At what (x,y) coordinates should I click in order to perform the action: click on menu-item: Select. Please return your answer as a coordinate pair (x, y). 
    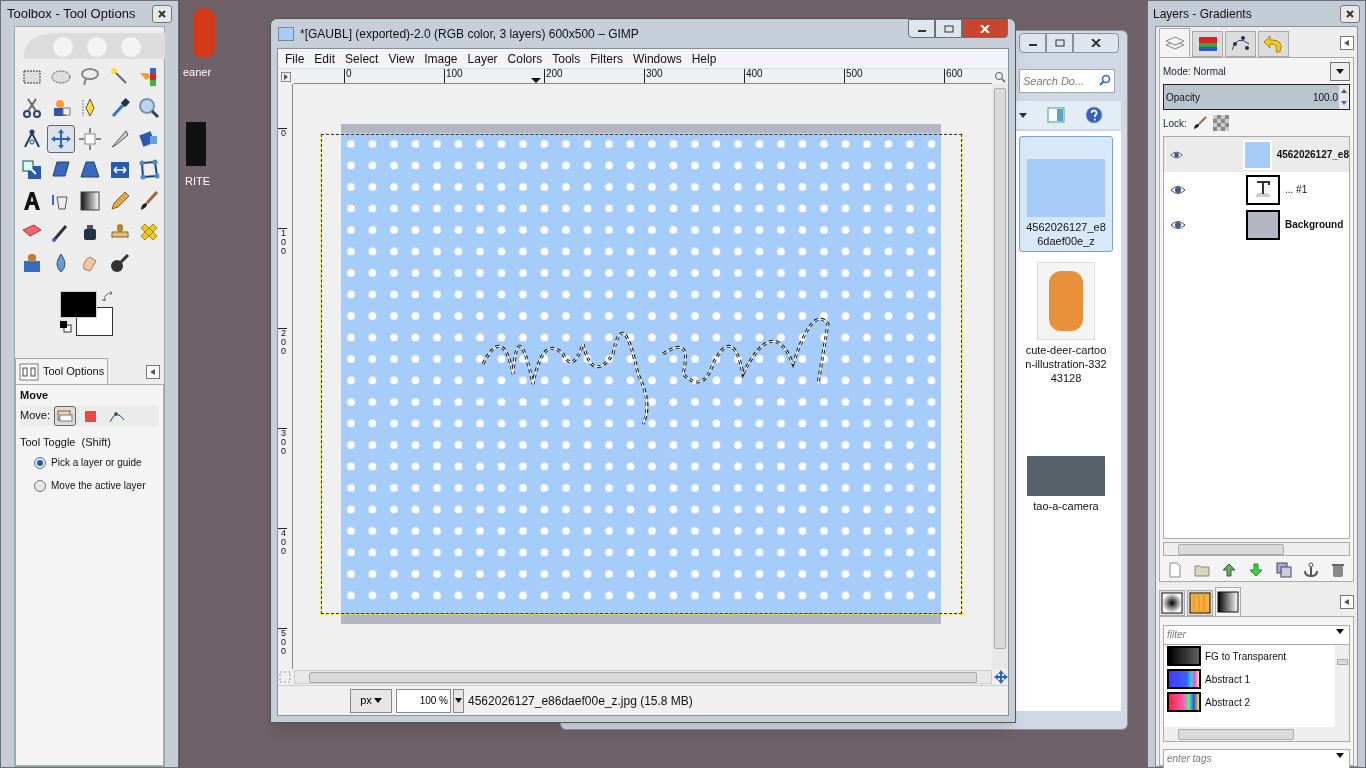
    Looking at the image, I should click on (362, 58).